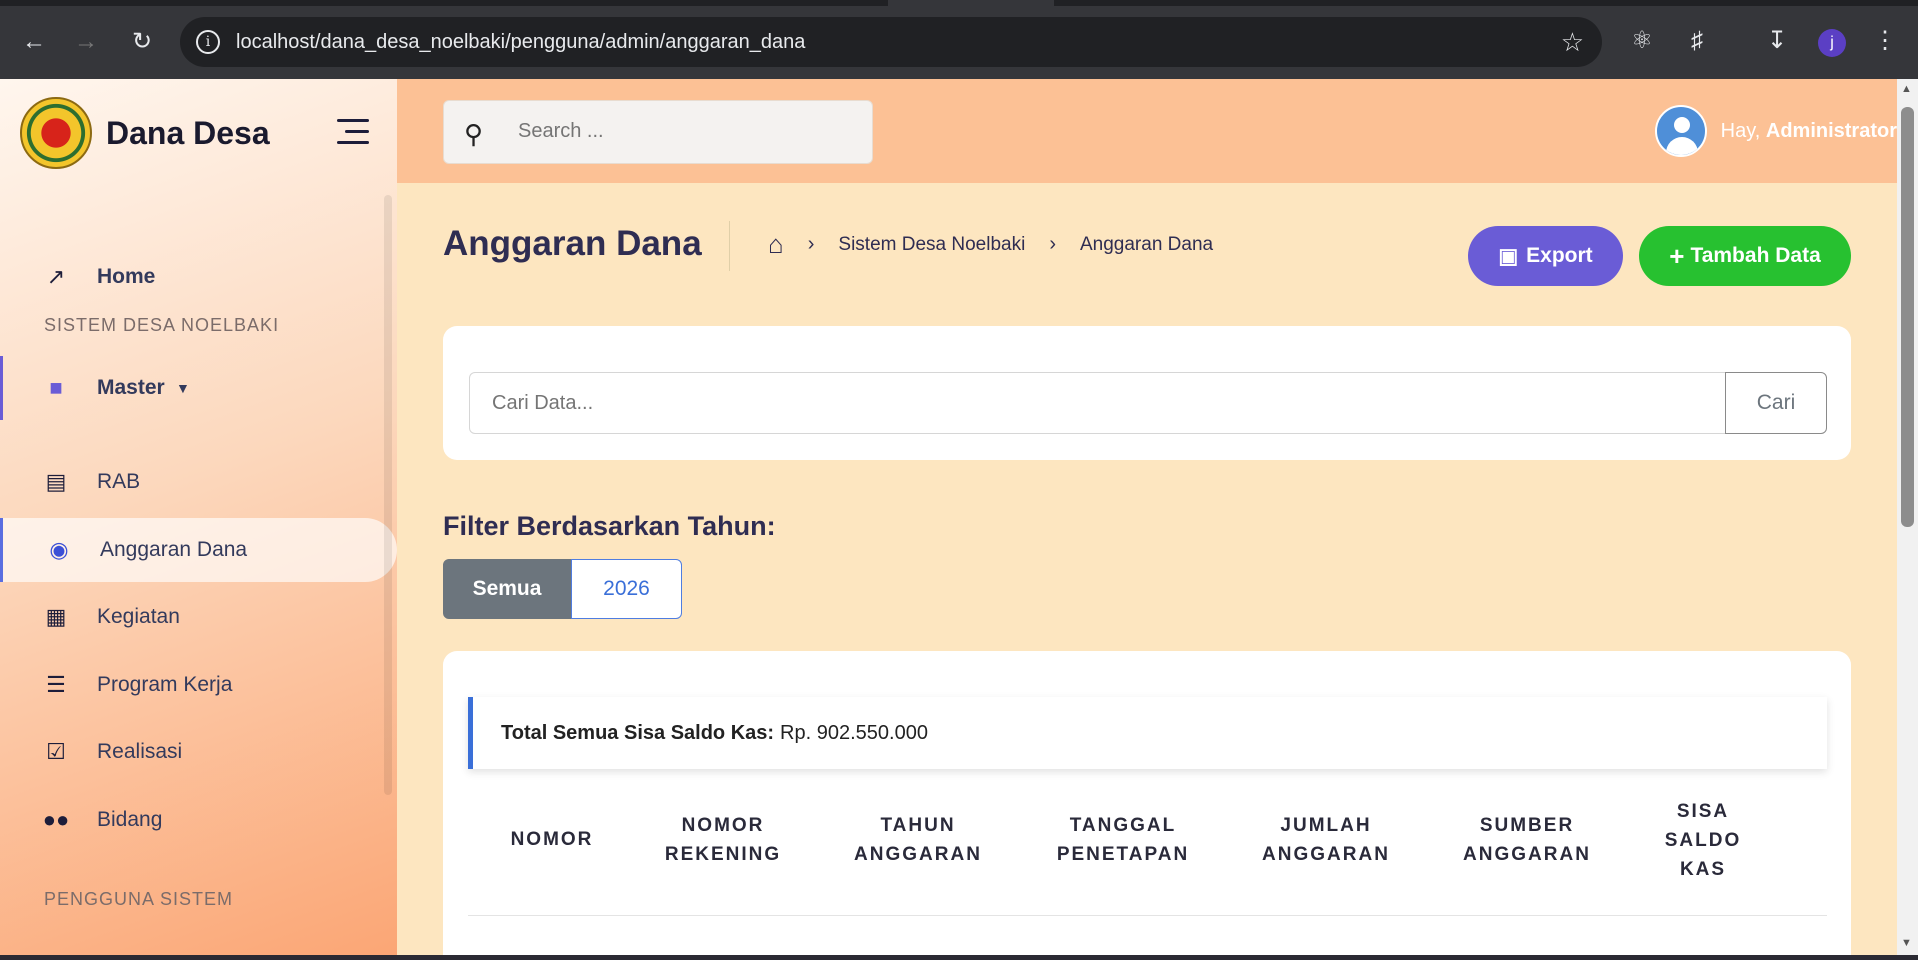 This screenshot has width=1918, height=960. I want to click on browser-menu-icon: ⋮, so click(1885, 41).